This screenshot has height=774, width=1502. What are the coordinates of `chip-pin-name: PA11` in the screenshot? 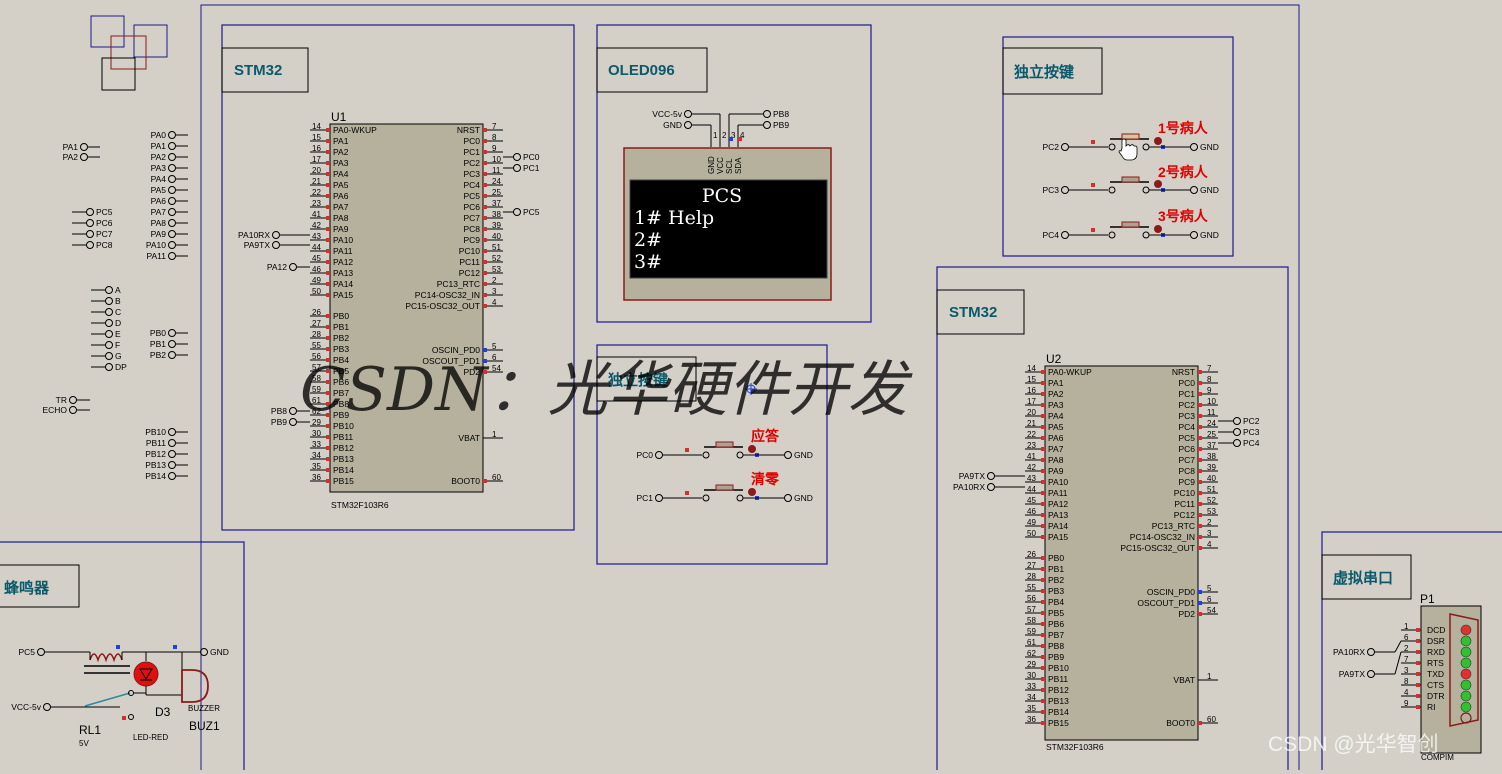 It's located at (1058, 493).